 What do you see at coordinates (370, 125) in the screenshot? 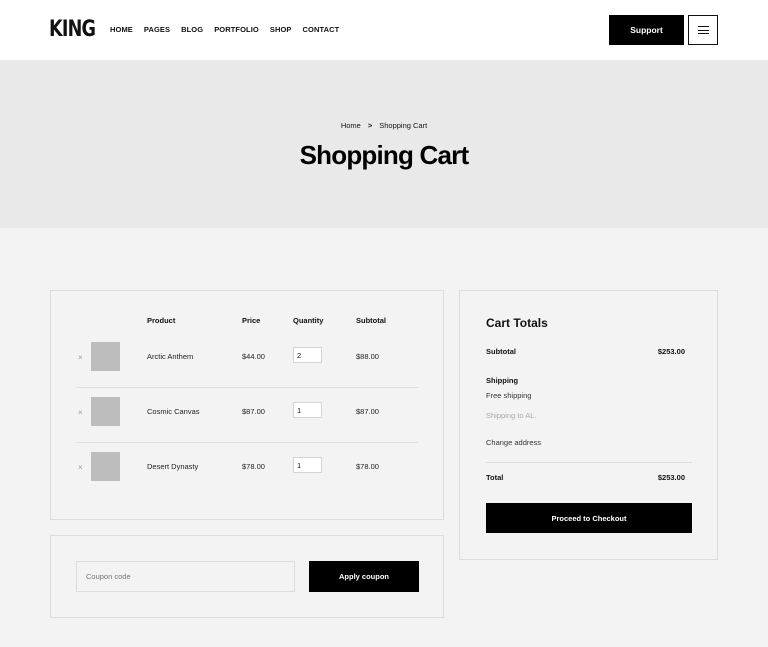
I see `chevron-right-icon: >` at bounding box center [370, 125].